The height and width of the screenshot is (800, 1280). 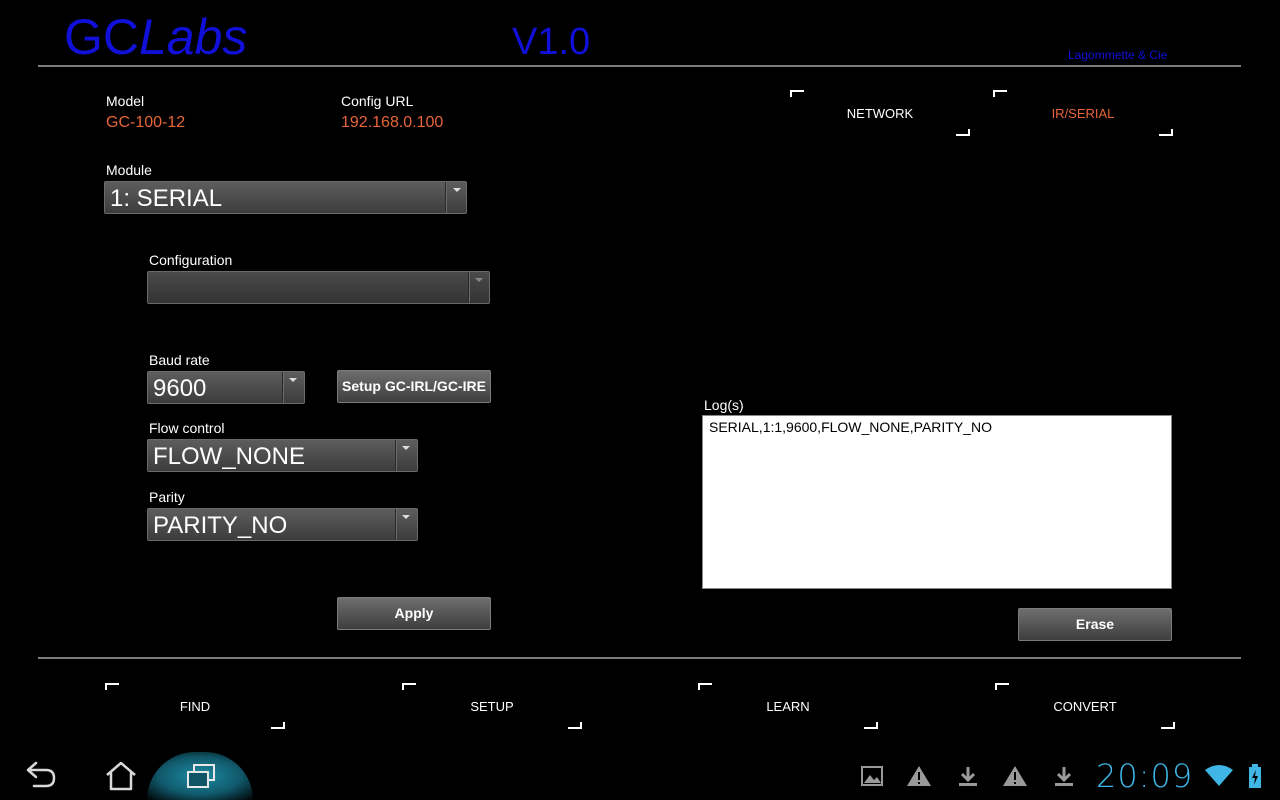 I want to click on logo-gc: GC, so click(x=101, y=37).